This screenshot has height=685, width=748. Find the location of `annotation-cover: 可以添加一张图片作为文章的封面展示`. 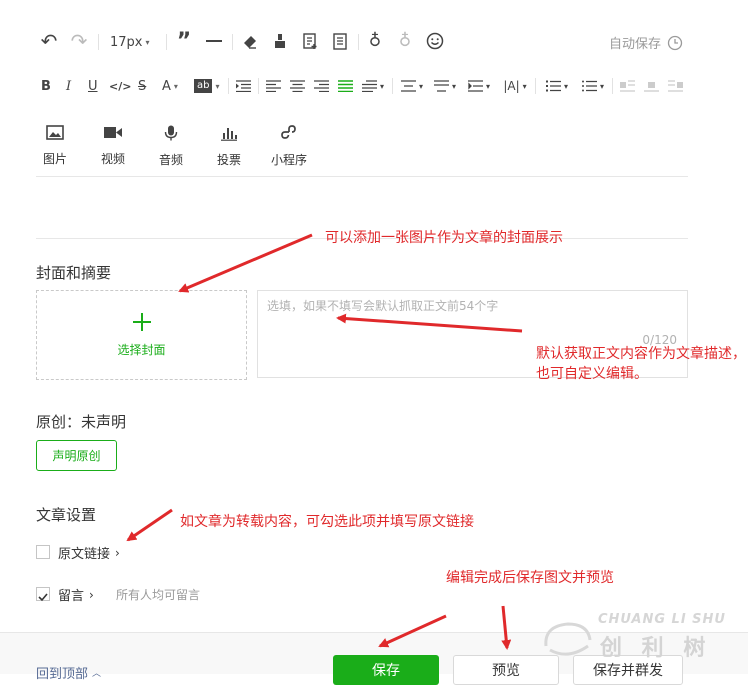

annotation-cover: 可以添加一张图片作为文章的封面展示 is located at coordinates (444, 238).